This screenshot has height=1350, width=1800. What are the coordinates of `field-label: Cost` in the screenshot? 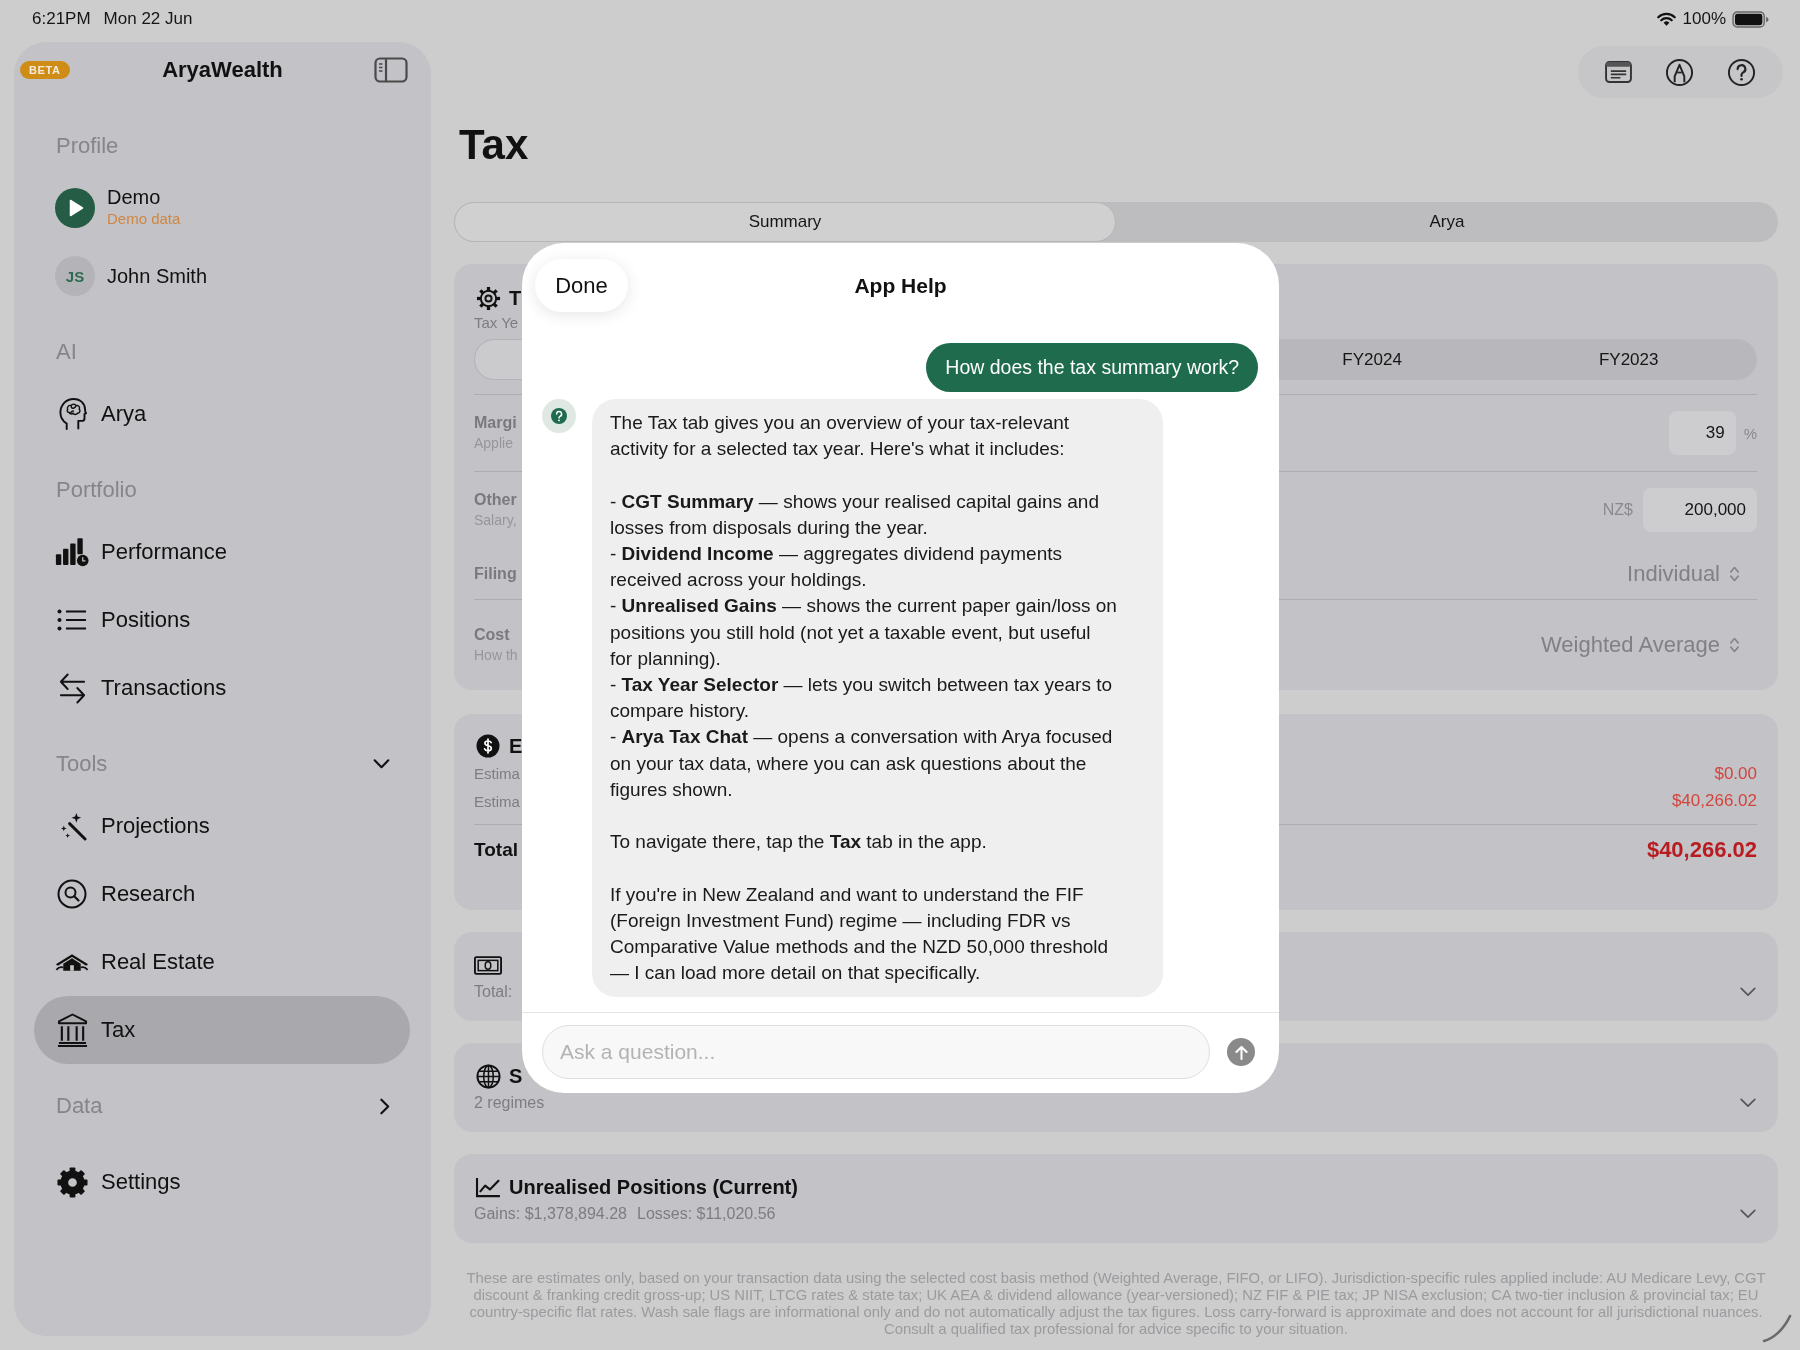 It's located at (492, 635).